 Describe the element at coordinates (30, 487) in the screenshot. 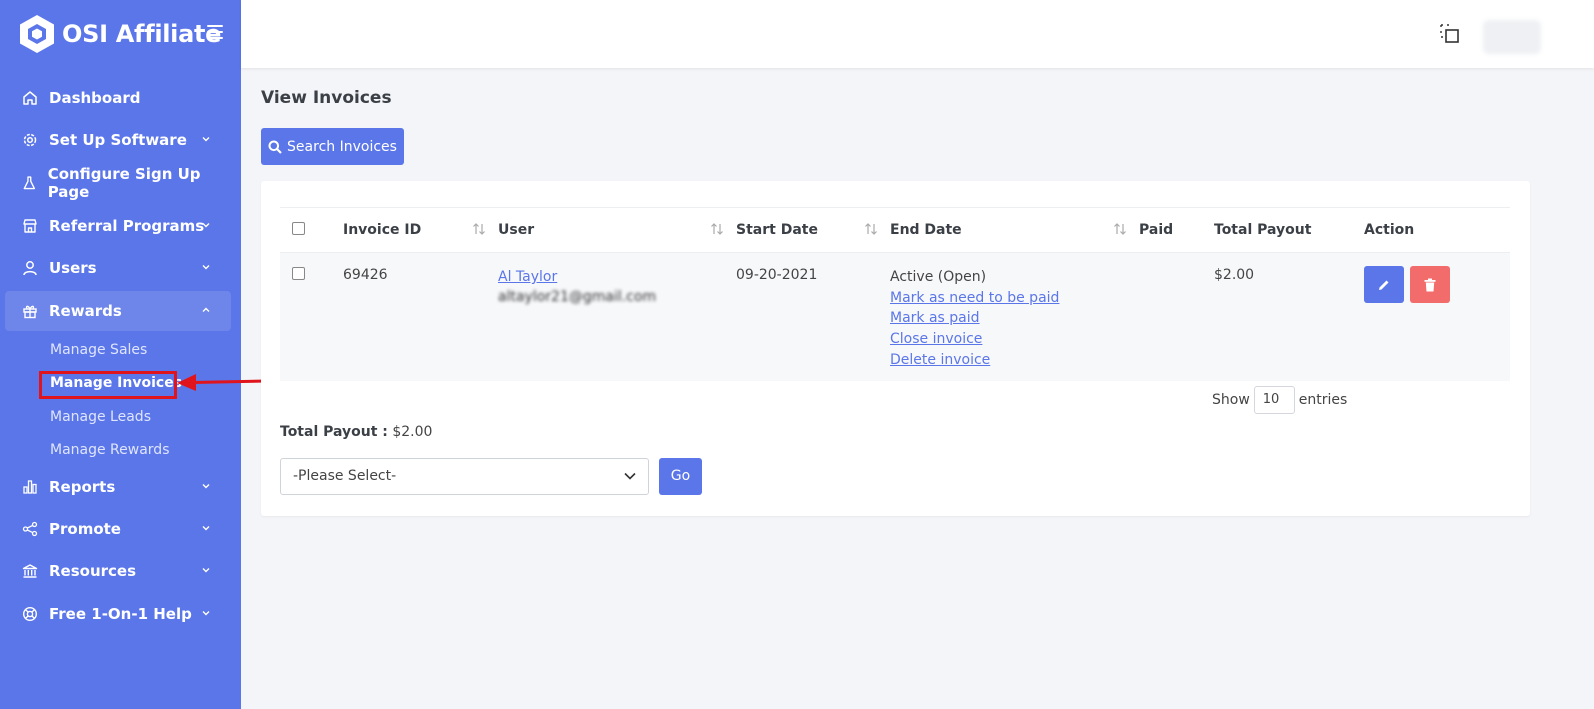

I see `bar-chart-icon` at that location.